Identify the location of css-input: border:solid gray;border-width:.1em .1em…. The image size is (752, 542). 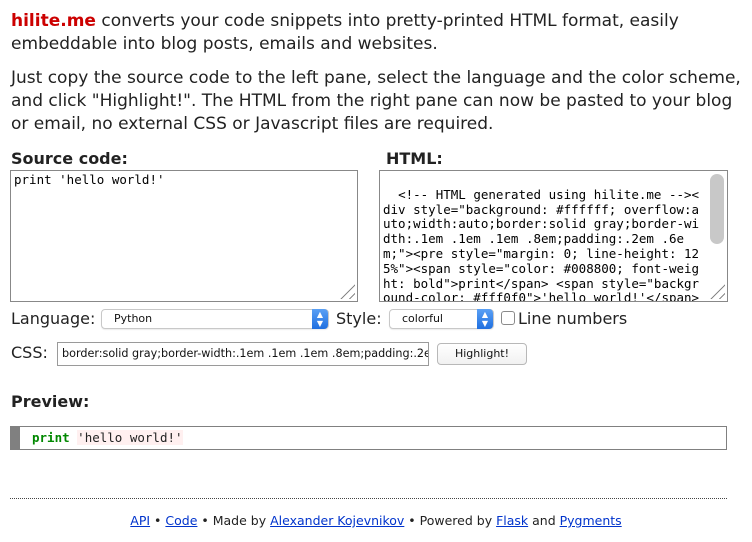
(243, 354).